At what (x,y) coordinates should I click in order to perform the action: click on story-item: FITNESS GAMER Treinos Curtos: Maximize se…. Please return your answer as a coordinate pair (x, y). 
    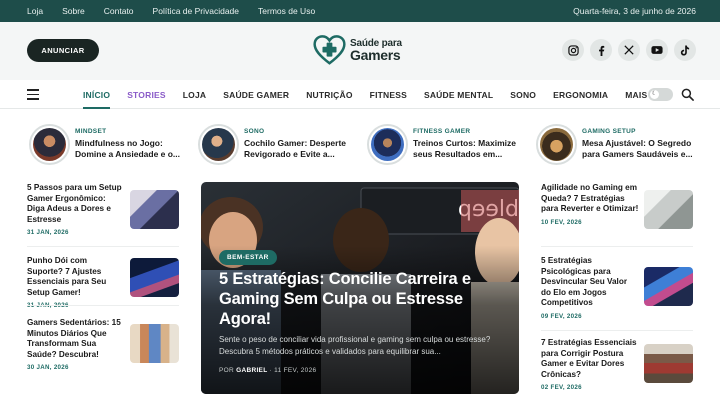
    Looking at the image, I should click on (441, 144).